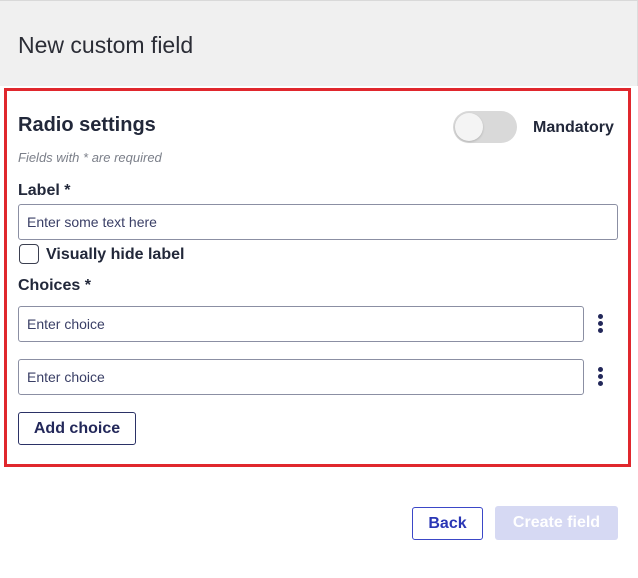 This screenshot has width=638, height=578. Describe the element at coordinates (469, 127) in the screenshot. I see `toggle-knob` at that location.